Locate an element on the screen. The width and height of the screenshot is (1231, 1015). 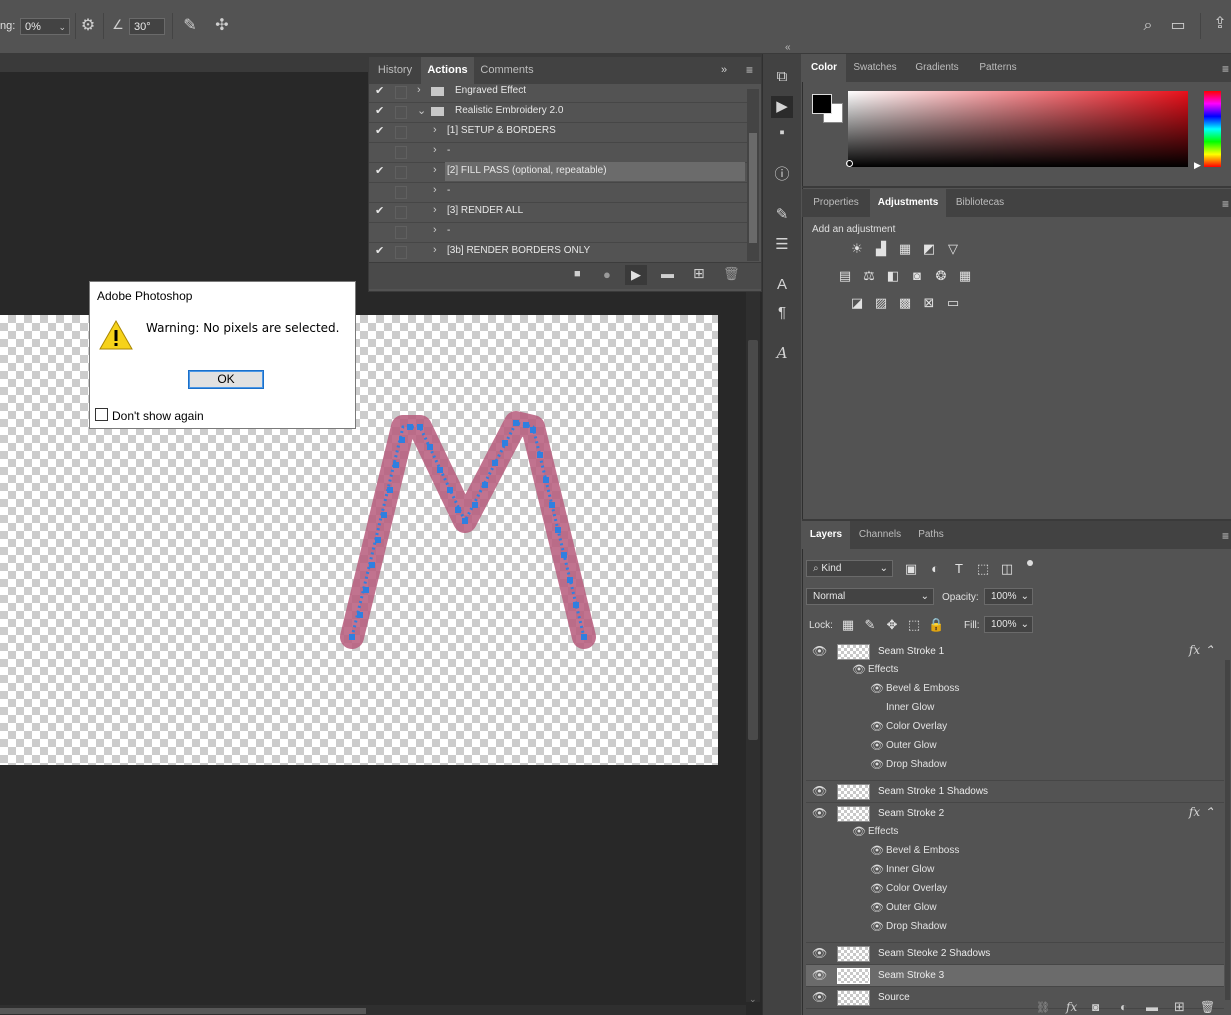
character-icon: A is located at coordinates (782, 285).